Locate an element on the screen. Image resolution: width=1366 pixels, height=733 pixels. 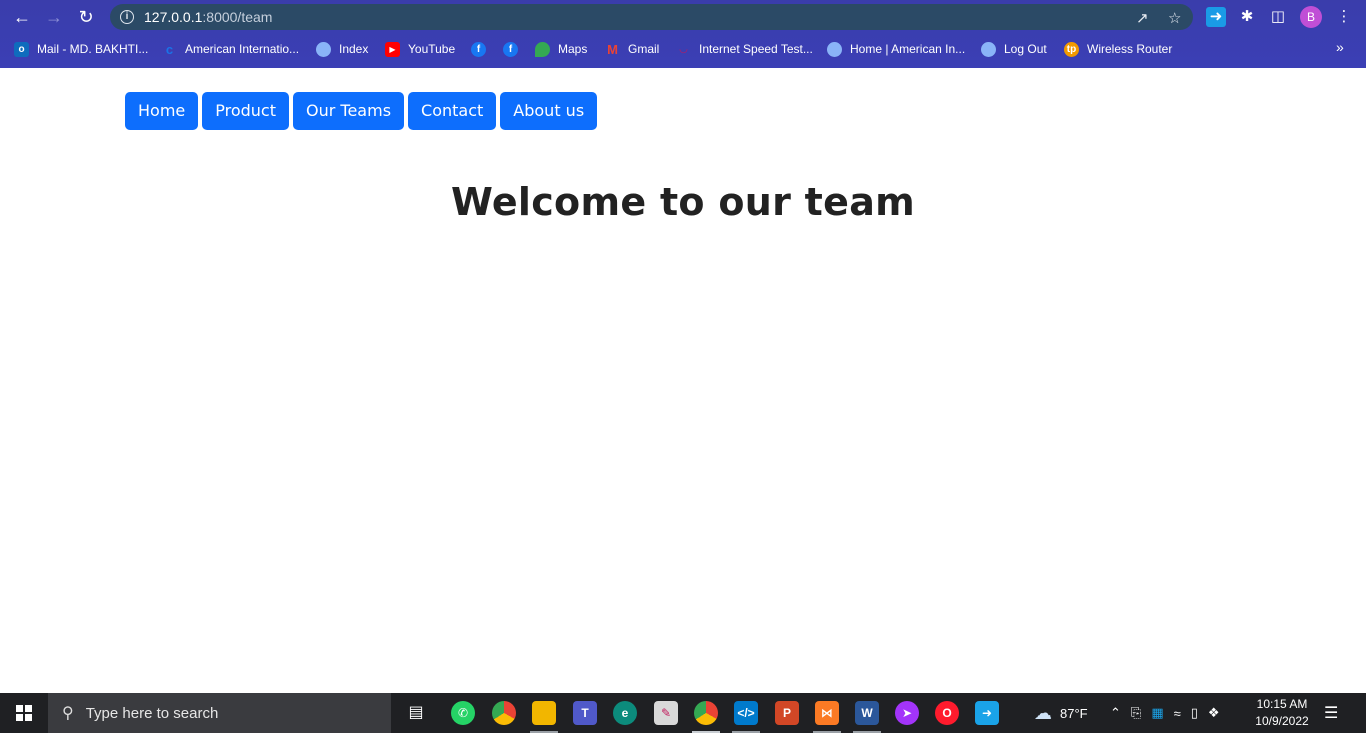
cloud-icon: ☁ is located at coordinates (1043, 712).